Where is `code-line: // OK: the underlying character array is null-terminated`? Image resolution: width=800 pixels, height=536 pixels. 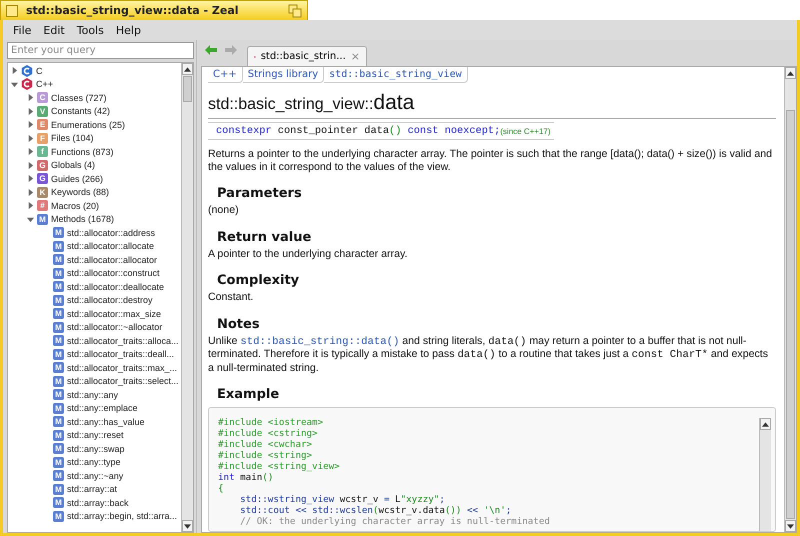
code-line: // OK: the underlying character array is null-terminated is located at coordinates (395, 522).